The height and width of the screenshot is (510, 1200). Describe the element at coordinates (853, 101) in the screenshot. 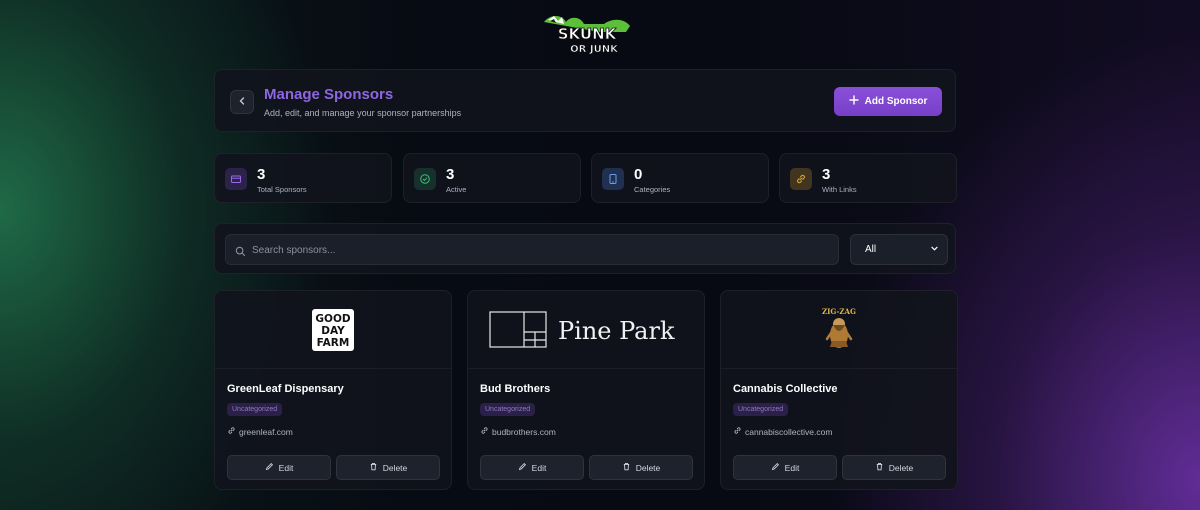

I see `plus-icon` at that location.